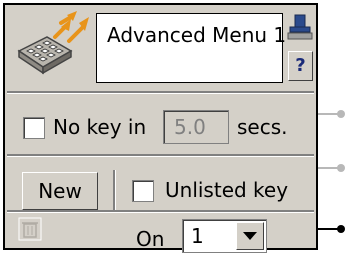 The width and height of the screenshot is (350, 257). Describe the element at coordinates (197, 236) in the screenshot. I see `on-select-value: 1` at that location.